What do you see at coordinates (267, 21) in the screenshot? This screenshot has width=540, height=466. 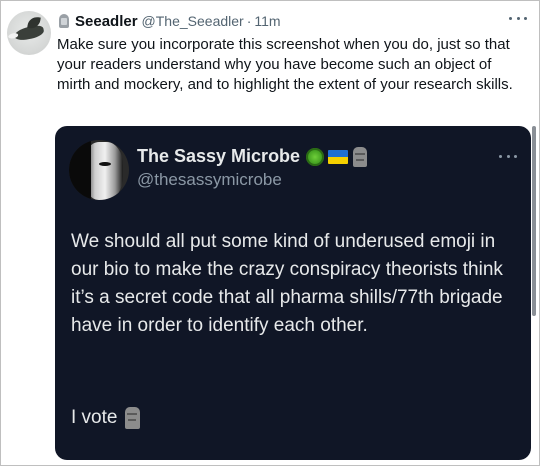 I see `timestamp: 11m` at bounding box center [267, 21].